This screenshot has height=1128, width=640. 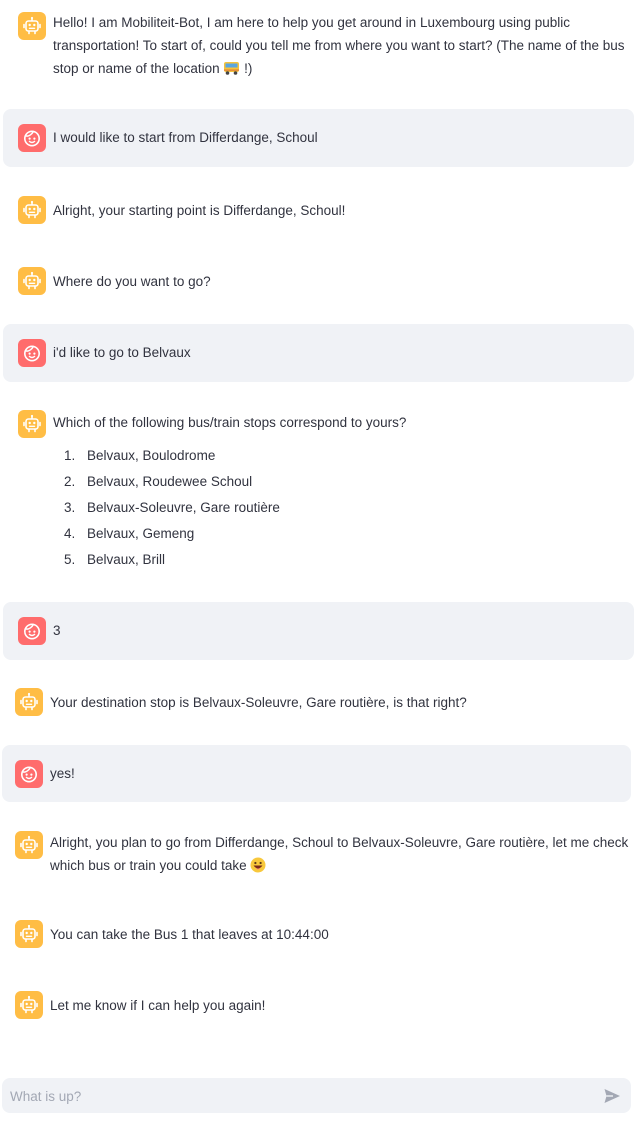 I want to click on list-item: Belvaux, Boulodrome, so click(x=346, y=456).